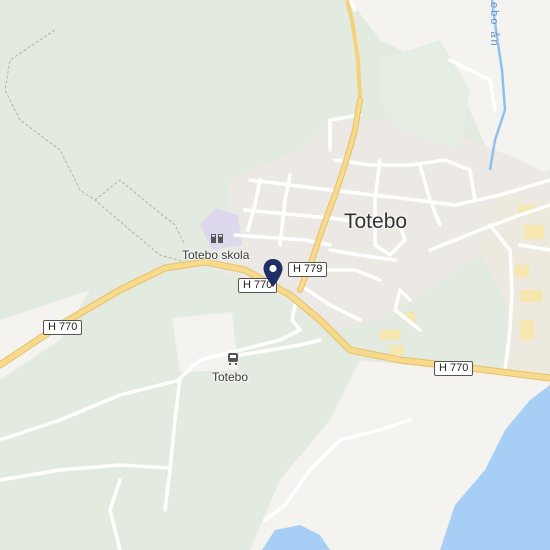 The width and height of the screenshot is (550, 550). What do you see at coordinates (230, 377) in the screenshot?
I see `station-label: Totebo` at bounding box center [230, 377].